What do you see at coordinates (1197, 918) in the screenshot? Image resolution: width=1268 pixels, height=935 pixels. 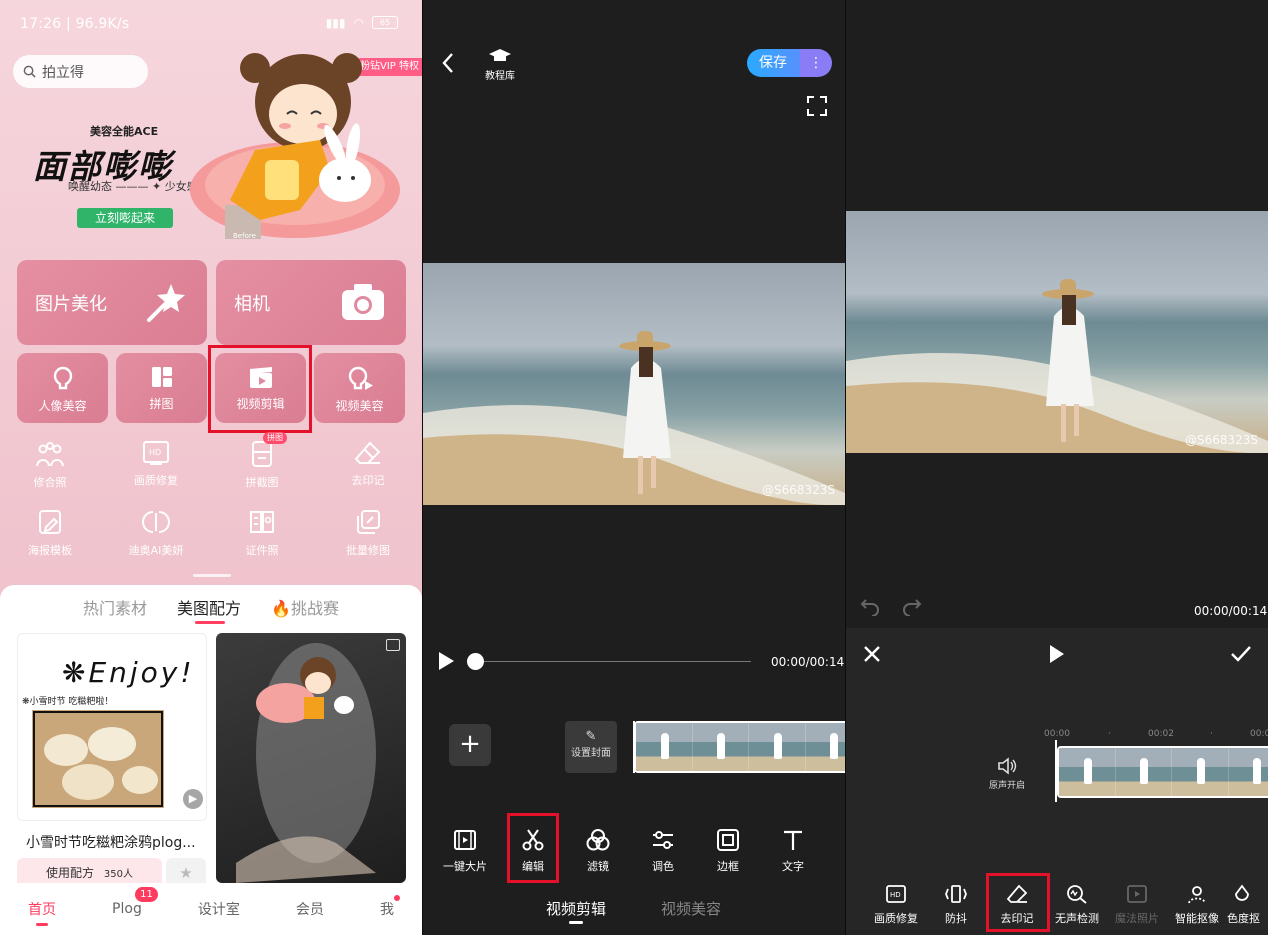 I see `tool-cutout-label: 智能抠像` at bounding box center [1197, 918].